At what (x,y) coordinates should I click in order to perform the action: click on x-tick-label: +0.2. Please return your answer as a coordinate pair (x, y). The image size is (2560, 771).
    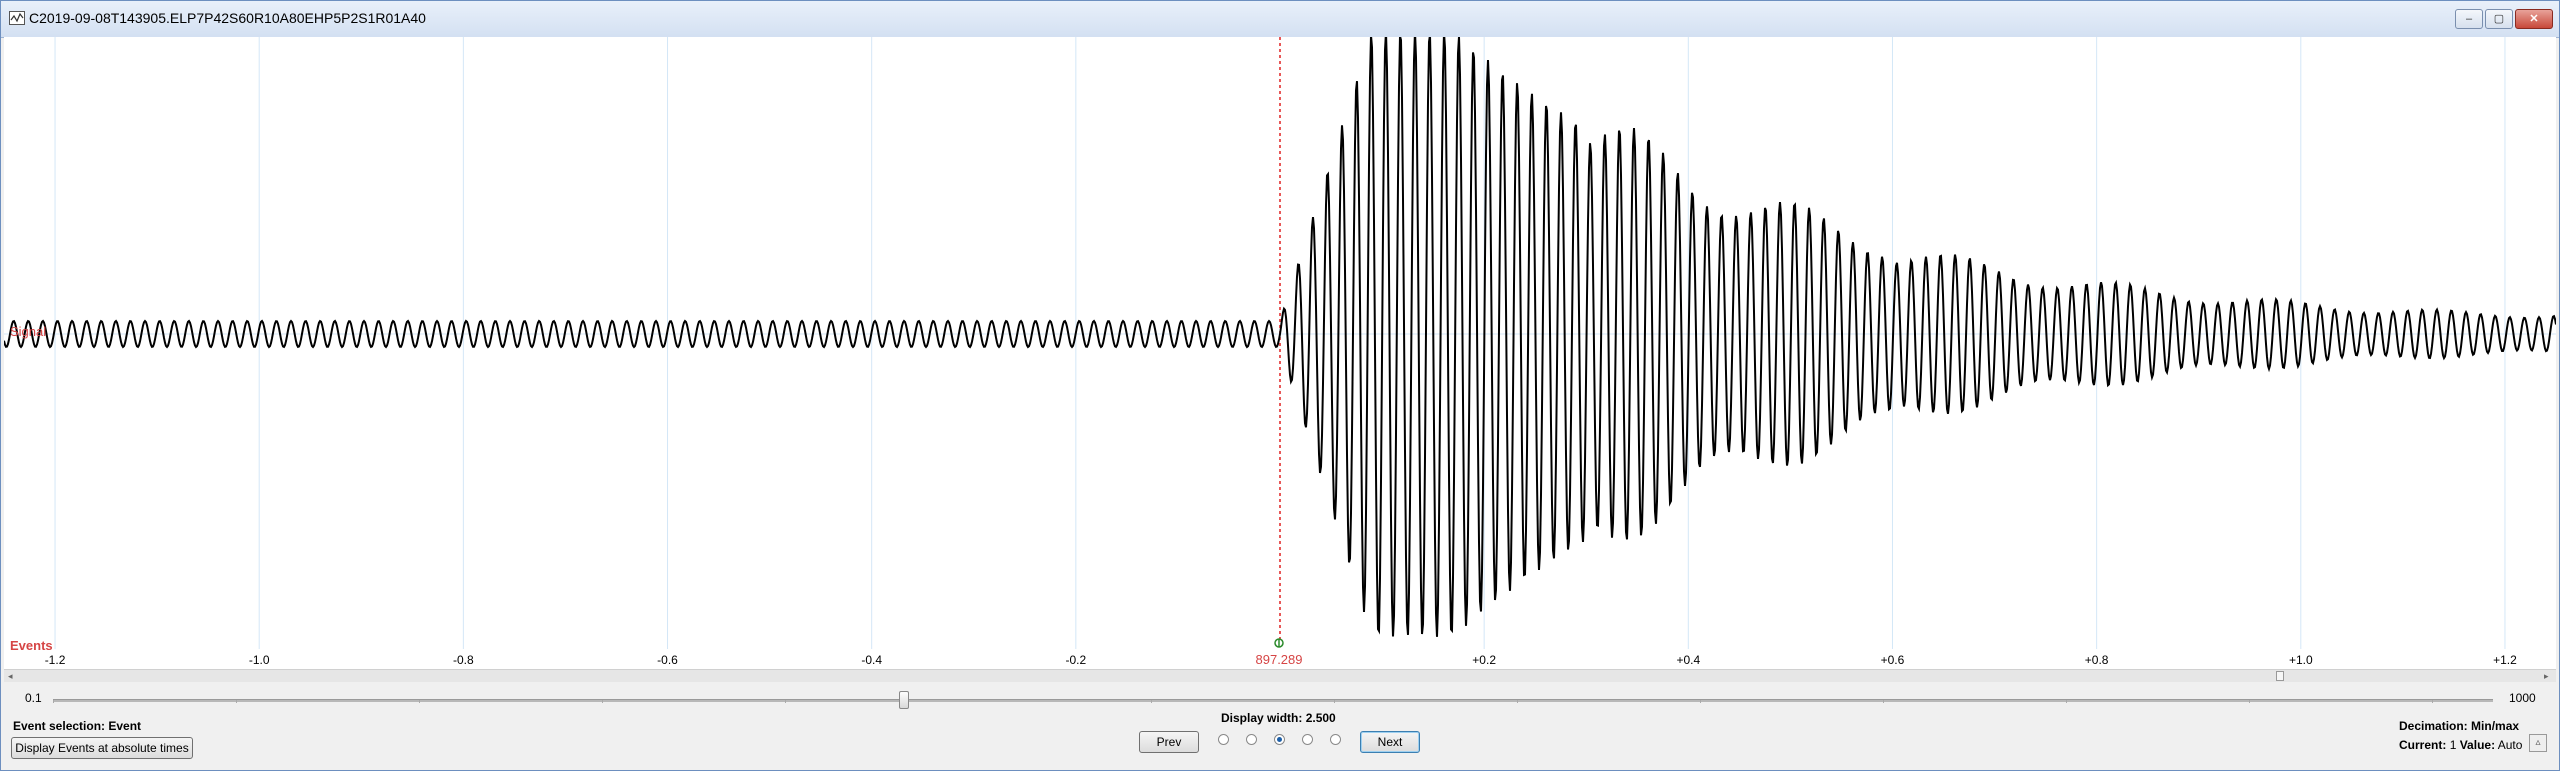
    Looking at the image, I should click on (1484, 660).